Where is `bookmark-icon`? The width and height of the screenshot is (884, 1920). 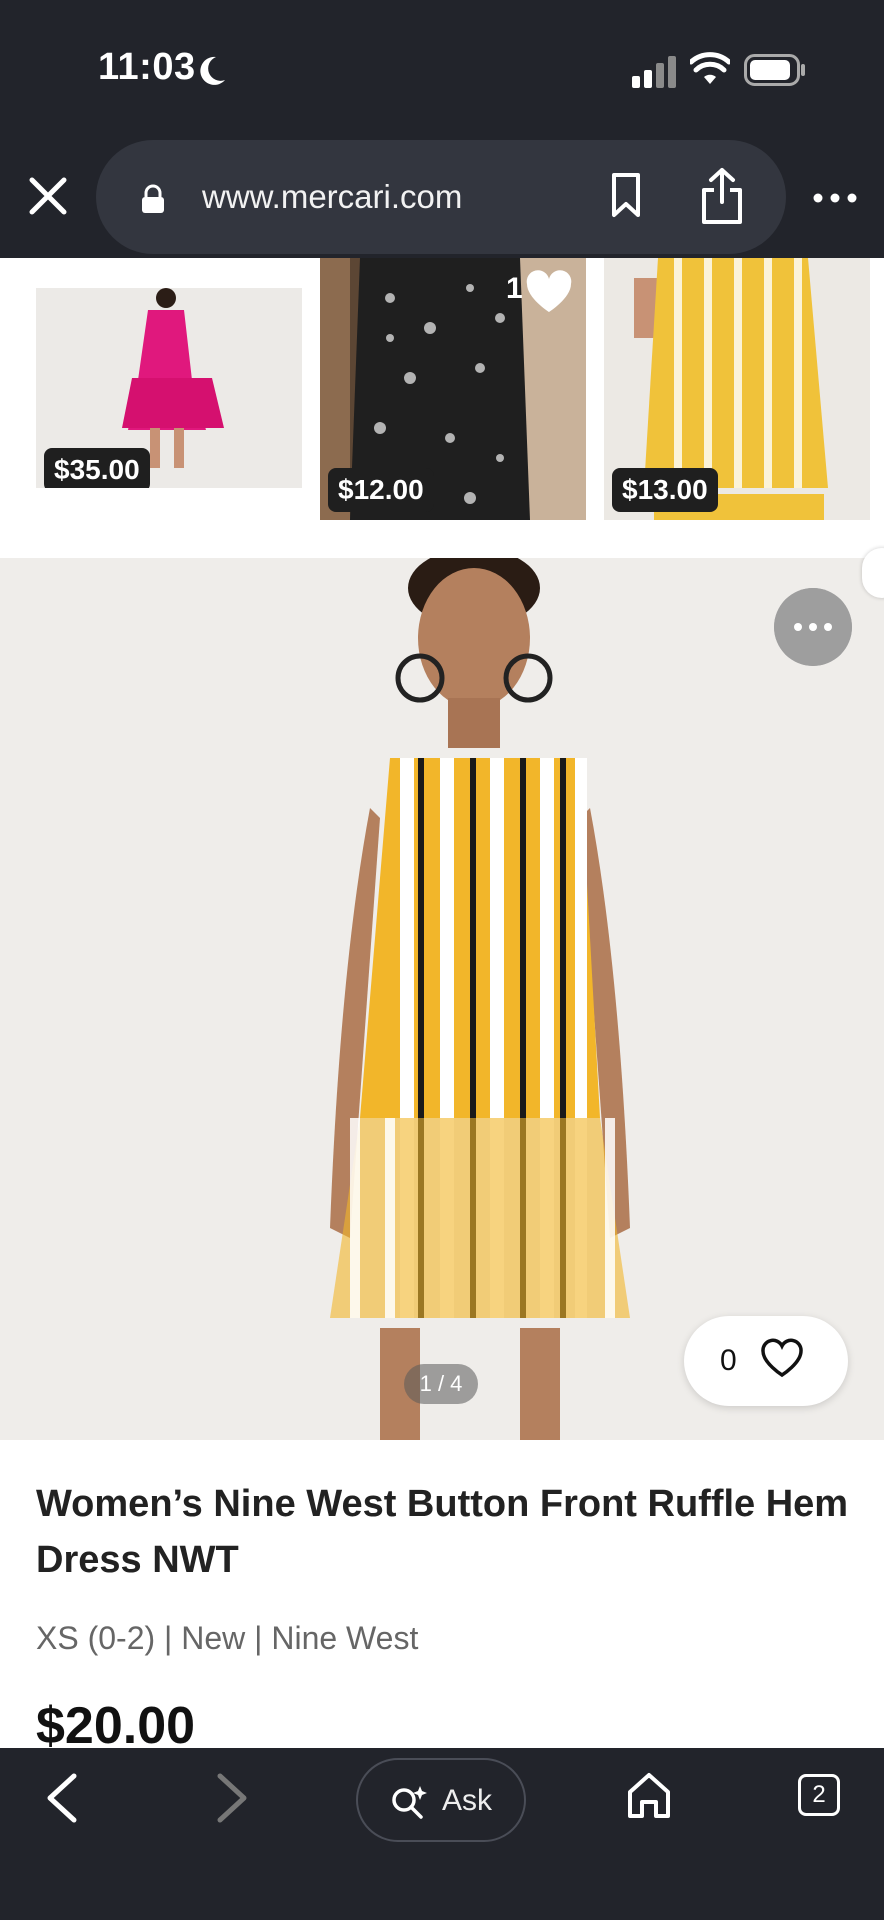 bookmark-icon is located at coordinates (626, 195).